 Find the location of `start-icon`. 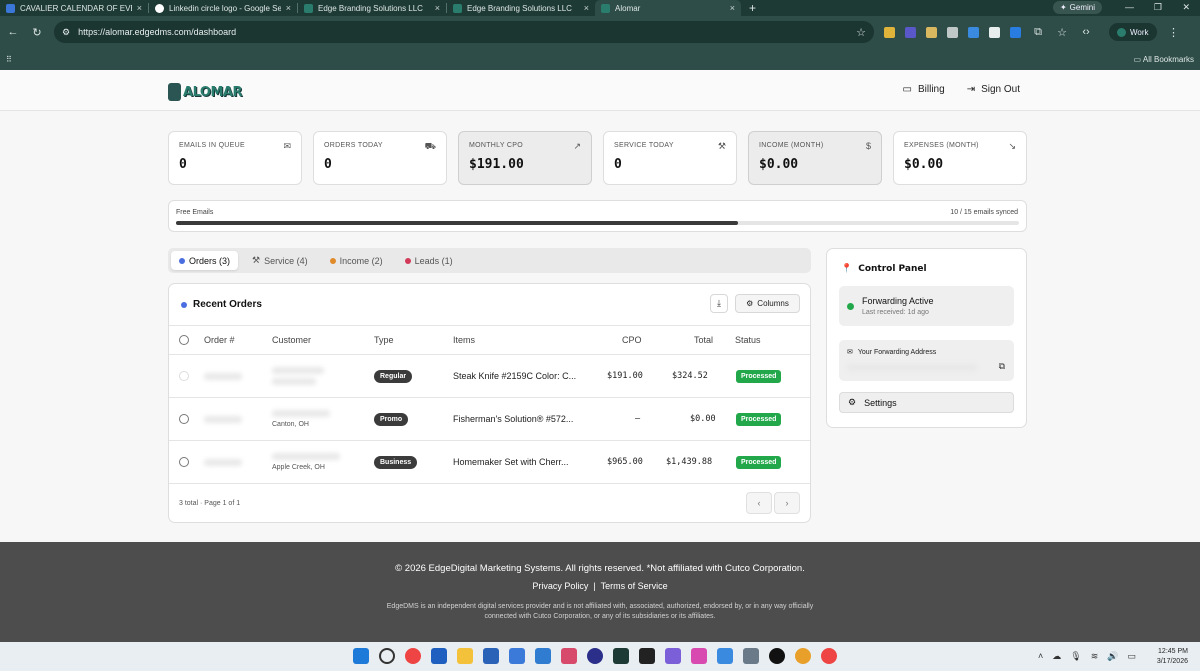

start-icon is located at coordinates (361, 656).